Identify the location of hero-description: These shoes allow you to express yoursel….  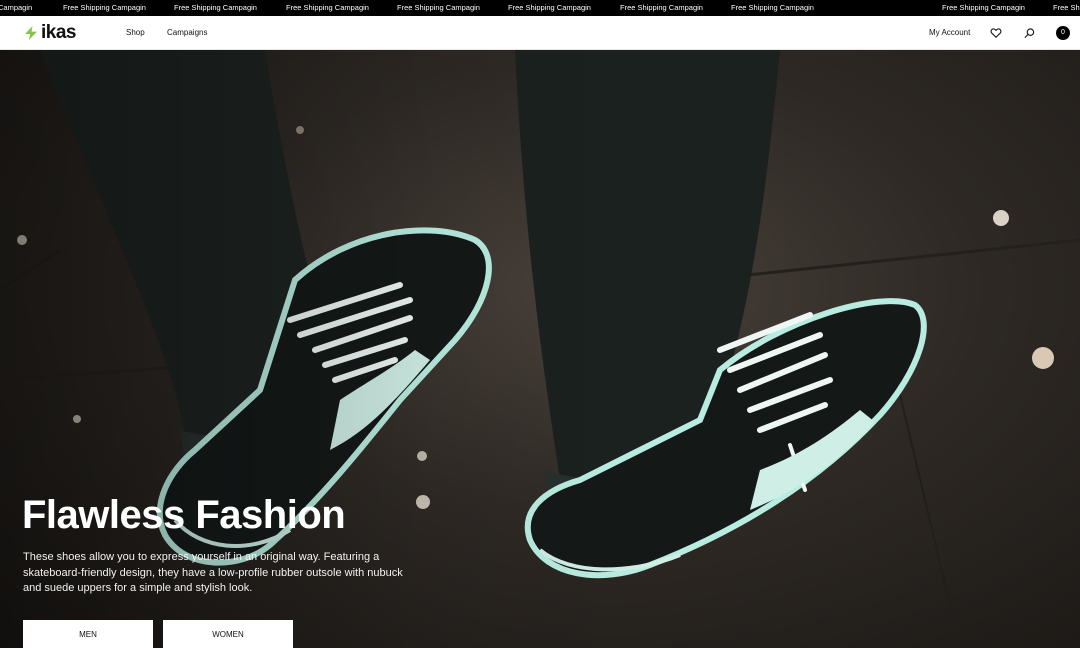
(213, 572).